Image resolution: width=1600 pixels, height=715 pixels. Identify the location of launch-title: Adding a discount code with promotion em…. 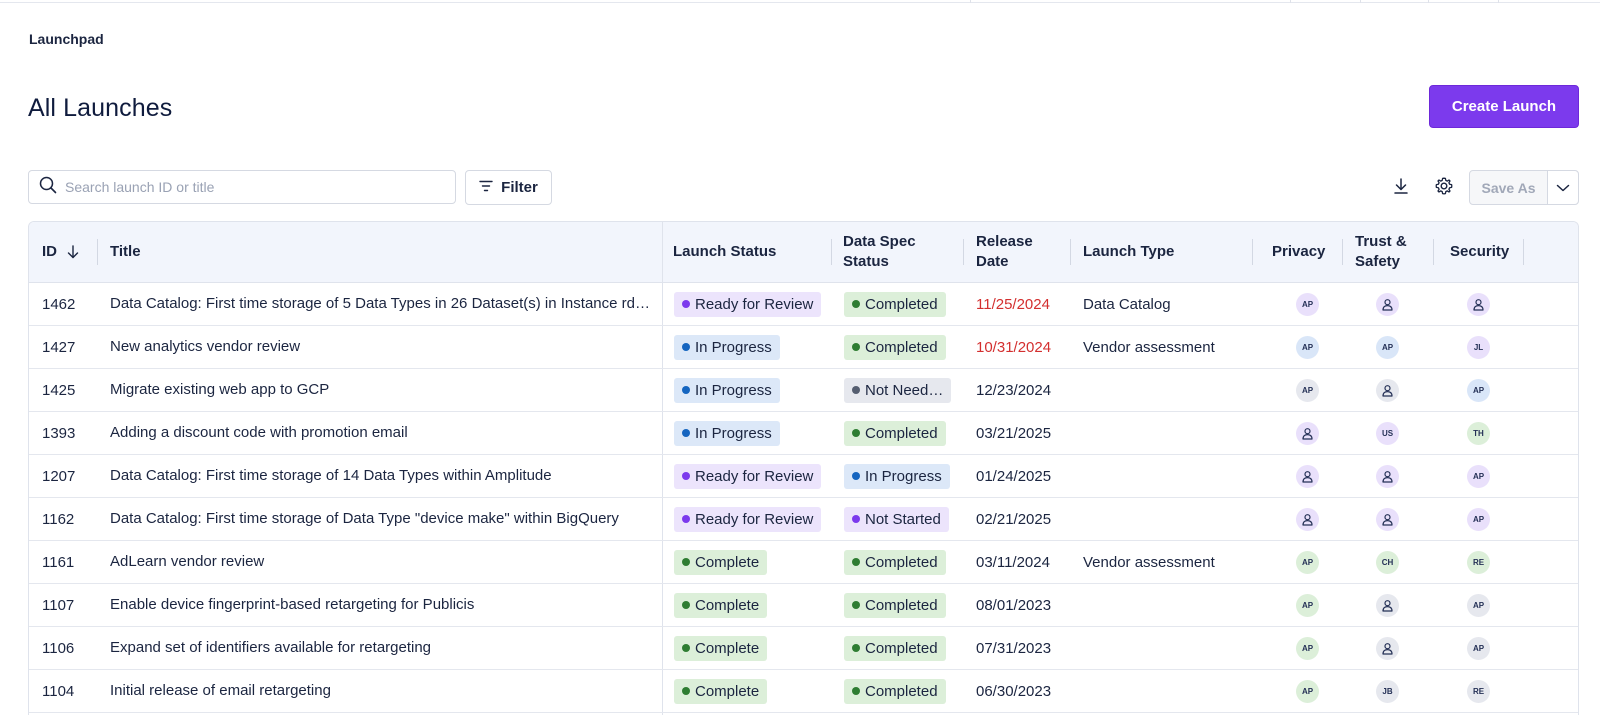
(380, 433).